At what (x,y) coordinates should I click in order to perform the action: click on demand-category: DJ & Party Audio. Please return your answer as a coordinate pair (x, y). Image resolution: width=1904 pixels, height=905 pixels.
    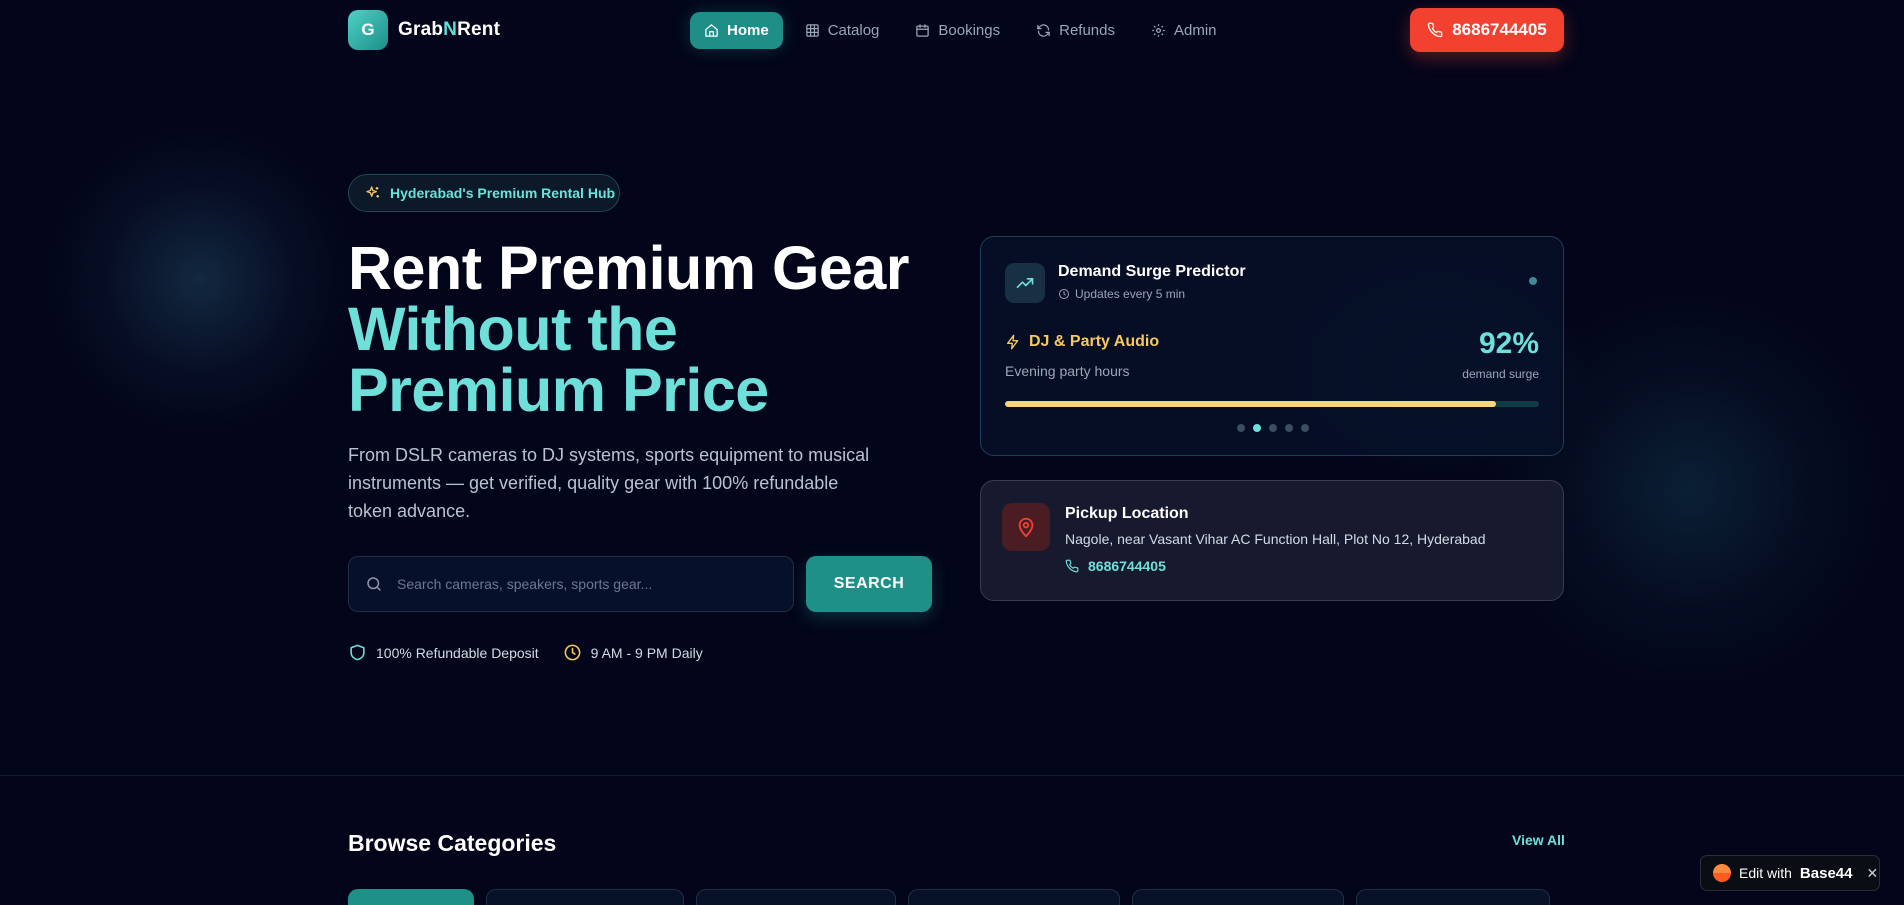
    Looking at the image, I should click on (1082, 342).